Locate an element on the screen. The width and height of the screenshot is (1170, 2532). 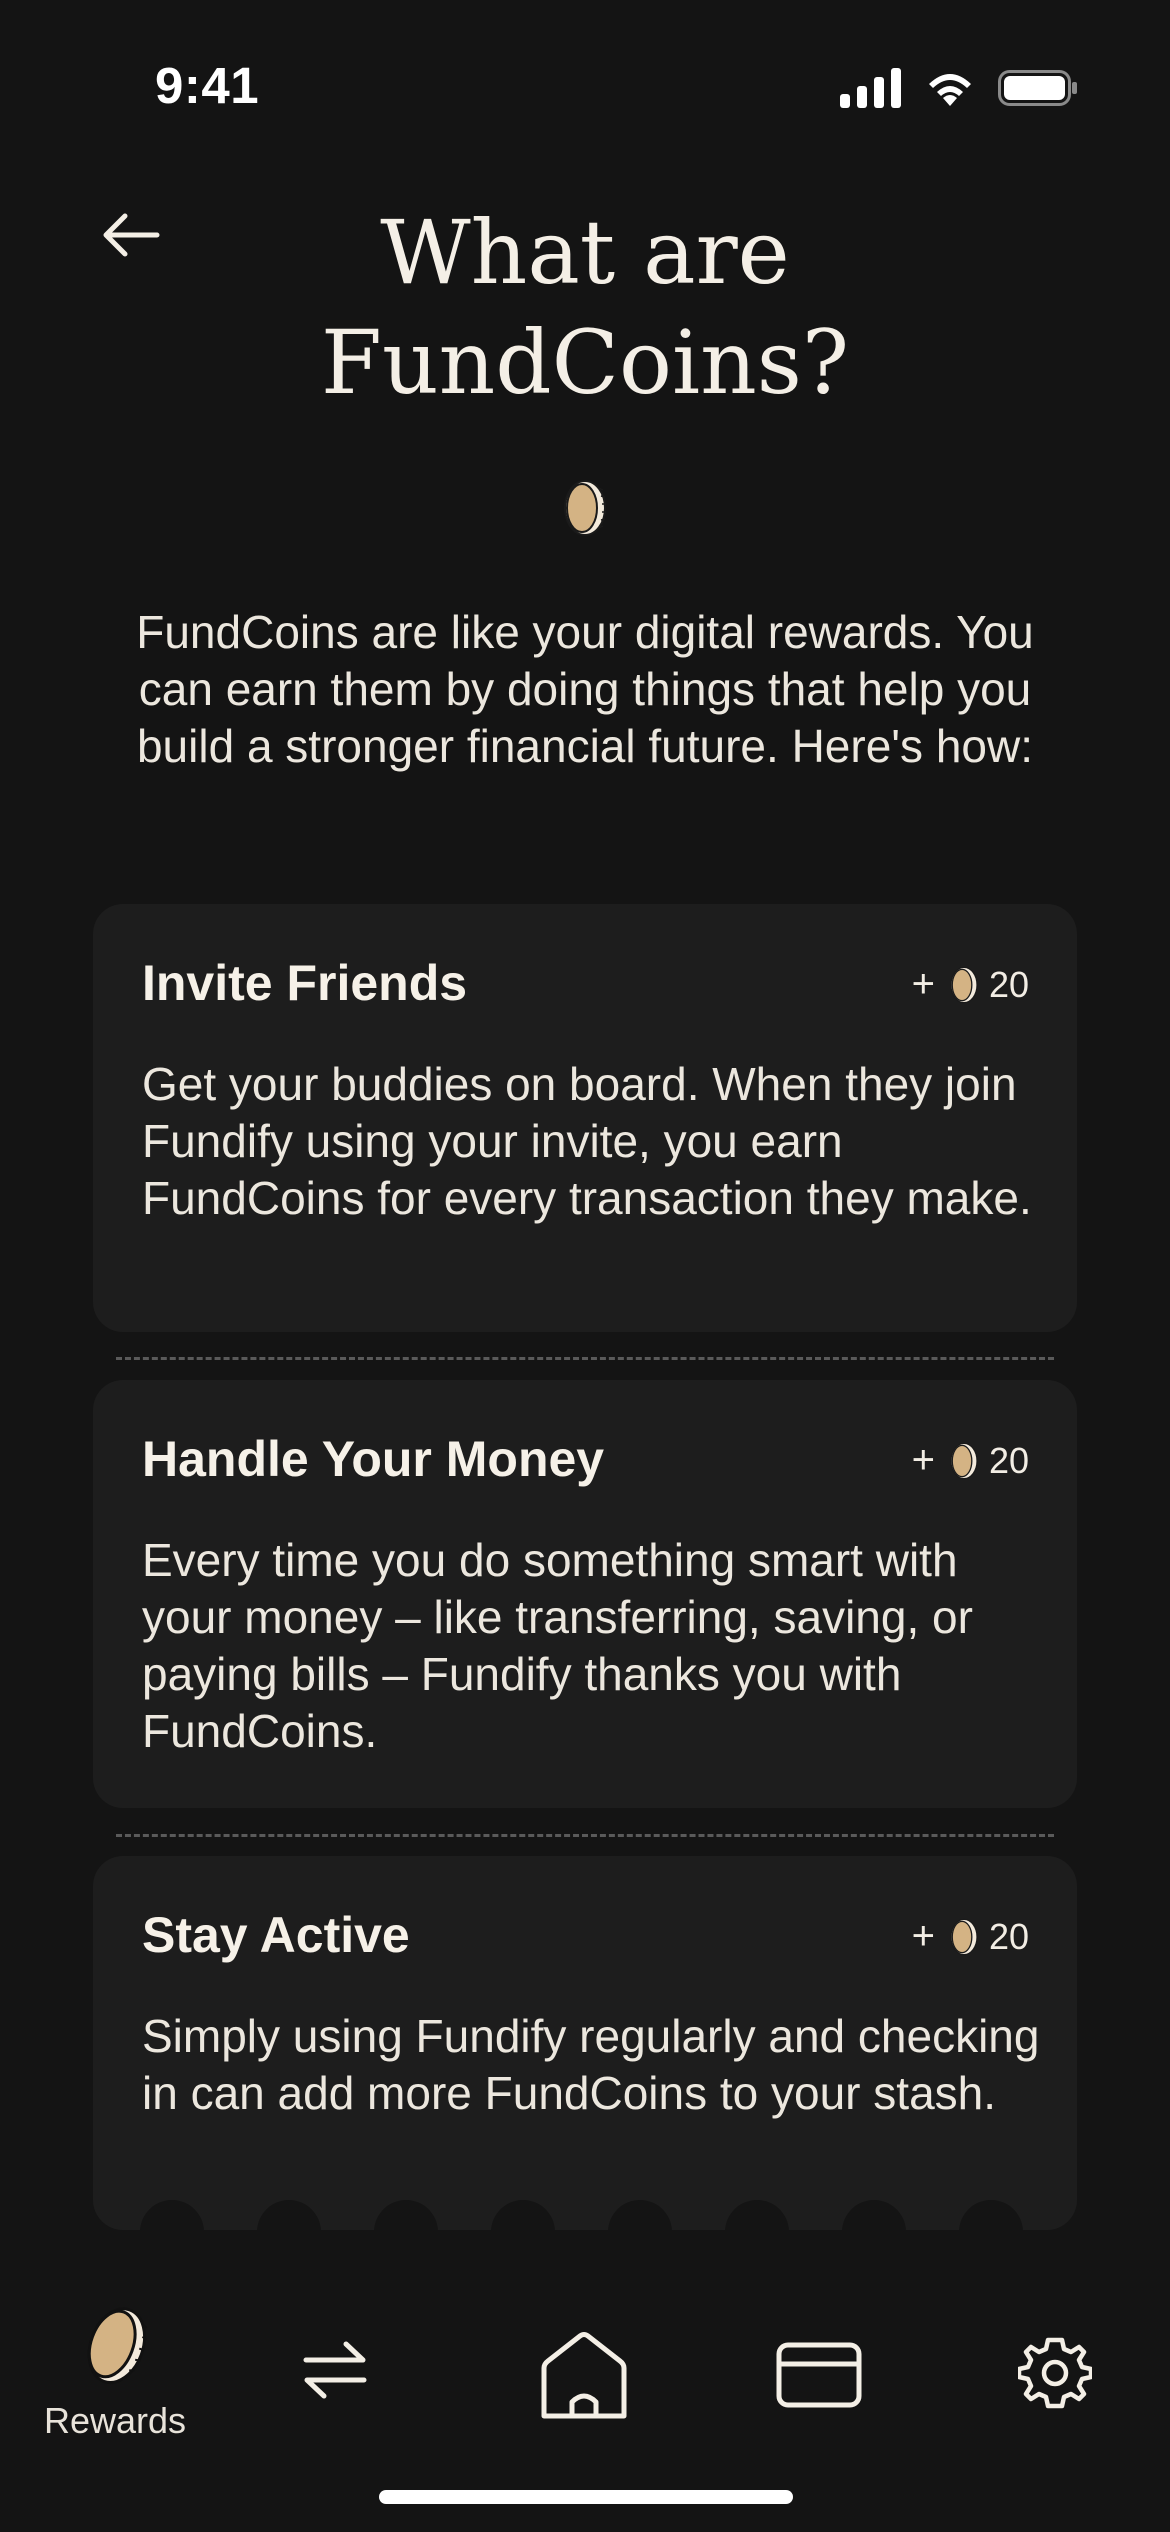
tab-rewards: Rewards is located at coordinates (115, 2371).